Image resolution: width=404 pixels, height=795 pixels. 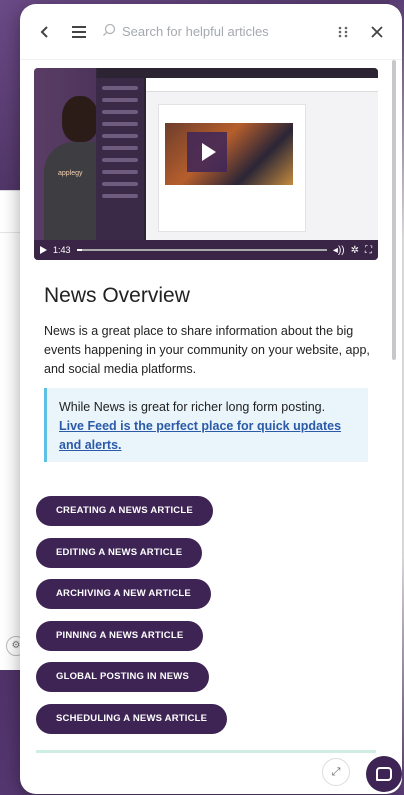 What do you see at coordinates (355, 250) in the screenshot?
I see `settings-icon: ✲` at bounding box center [355, 250].